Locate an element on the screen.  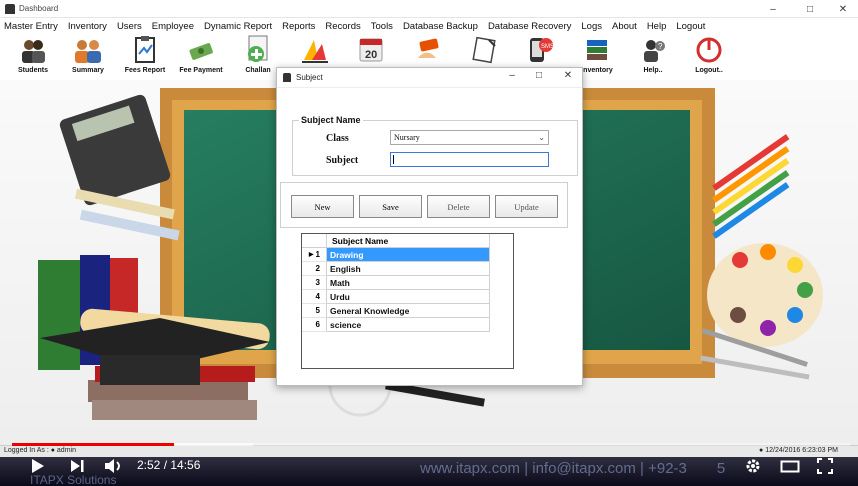
column-header-subject-name: Subject Name is located at coordinates (408, 241).